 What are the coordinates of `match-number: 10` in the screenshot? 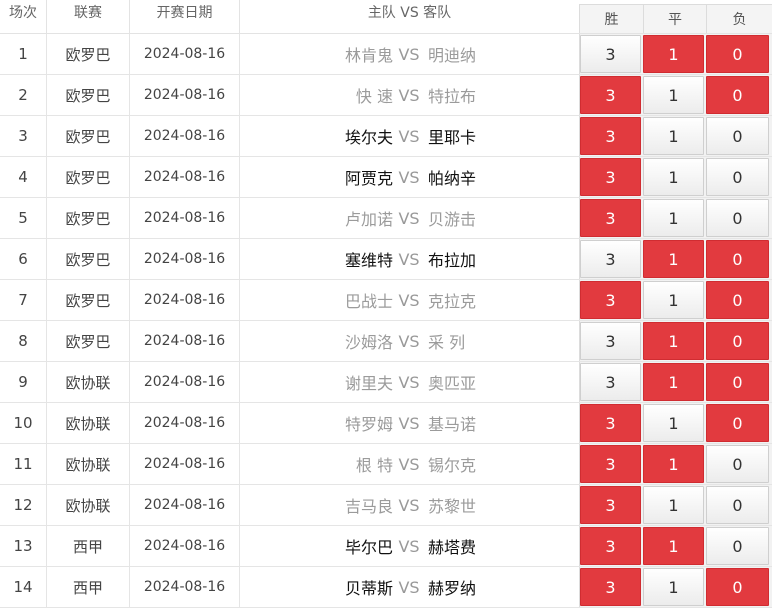 It's located at (23, 423).